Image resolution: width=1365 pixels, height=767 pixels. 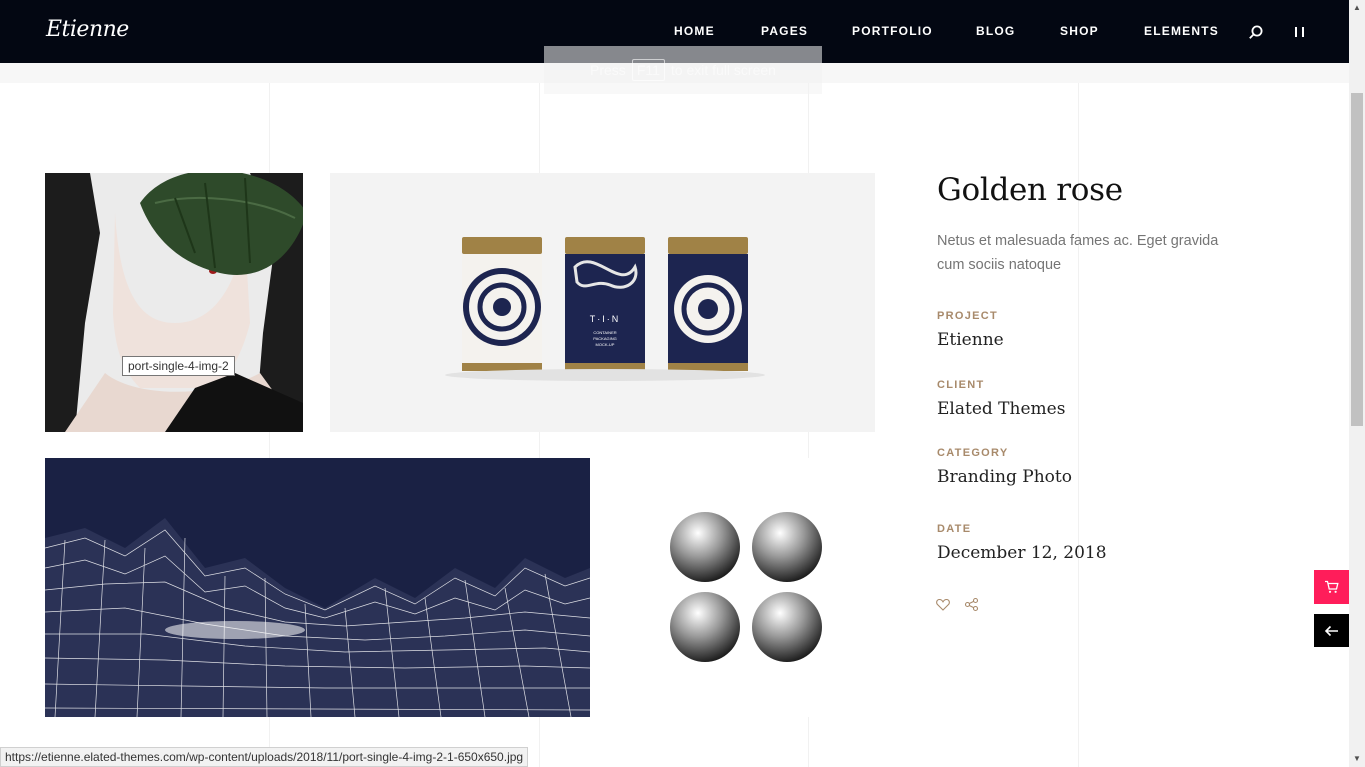 I want to click on meta-value-client: Elated Themes, so click(x=1001, y=409).